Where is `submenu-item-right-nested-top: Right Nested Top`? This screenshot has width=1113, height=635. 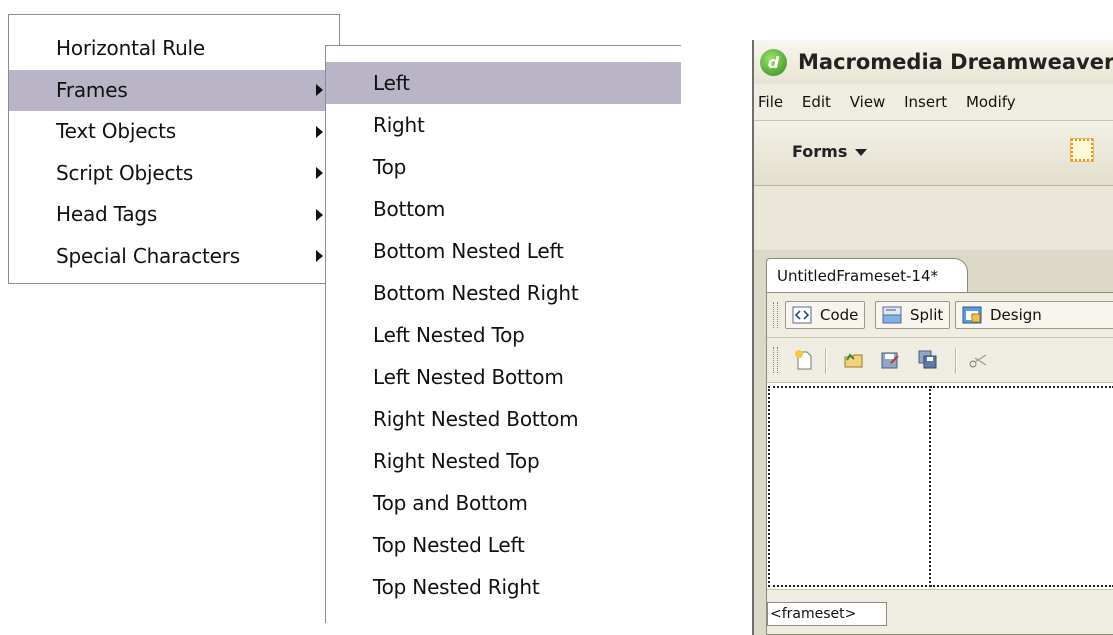 submenu-item-right-nested-top: Right Nested Top is located at coordinates (503, 461).